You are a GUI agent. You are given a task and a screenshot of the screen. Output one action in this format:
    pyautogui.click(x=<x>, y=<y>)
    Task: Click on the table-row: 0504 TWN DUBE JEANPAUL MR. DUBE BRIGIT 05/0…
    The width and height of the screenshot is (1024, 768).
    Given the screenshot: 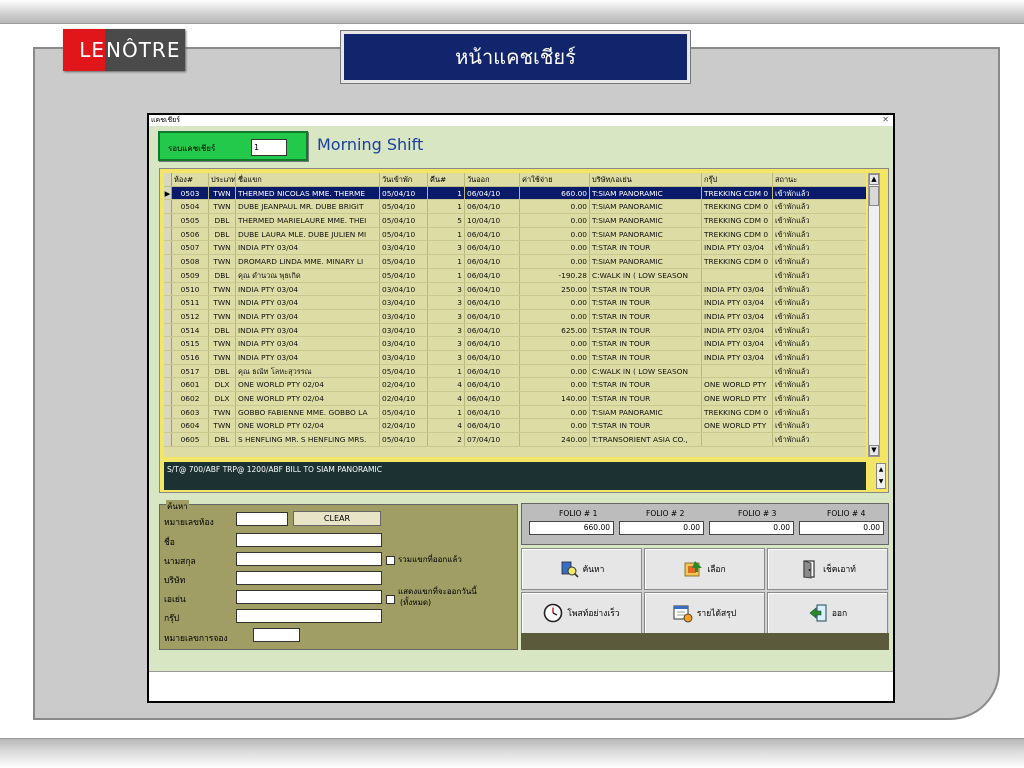 What is the action you would take?
    pyautogui.click(x=515, y=207)
    